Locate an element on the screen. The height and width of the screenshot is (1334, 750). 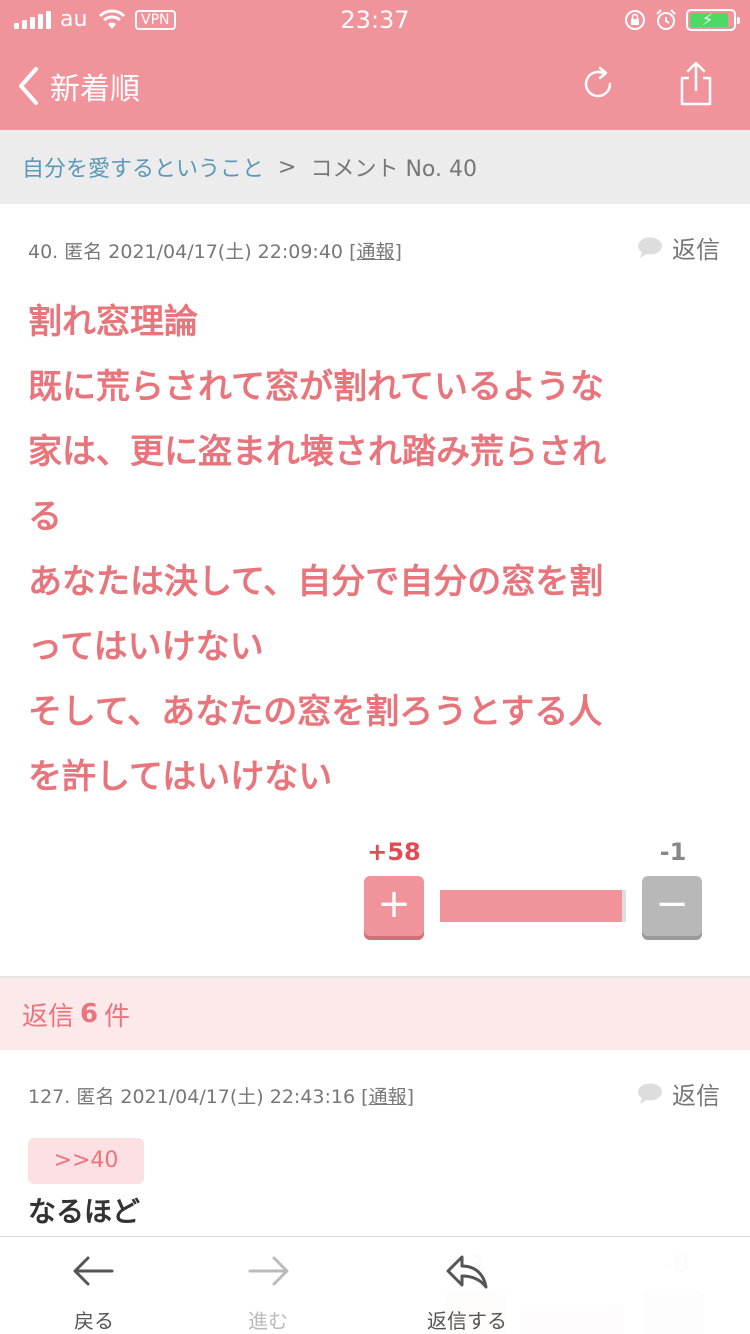
reply-arrow-icon is located at coordinates (467, 1272).